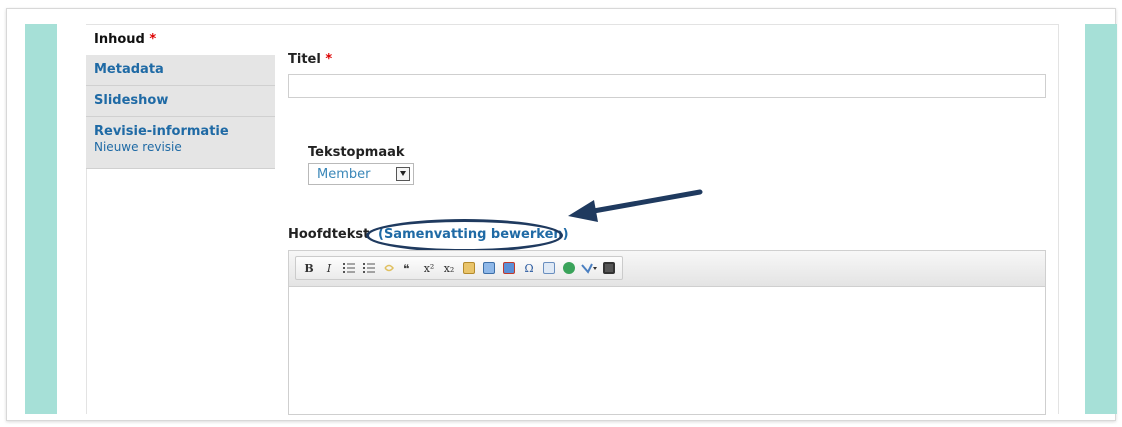  What do you see at coordinates (180, 101) in the screenshot?
I see `tab-slideshow: Slideshow` at bounding box center [180, 101].